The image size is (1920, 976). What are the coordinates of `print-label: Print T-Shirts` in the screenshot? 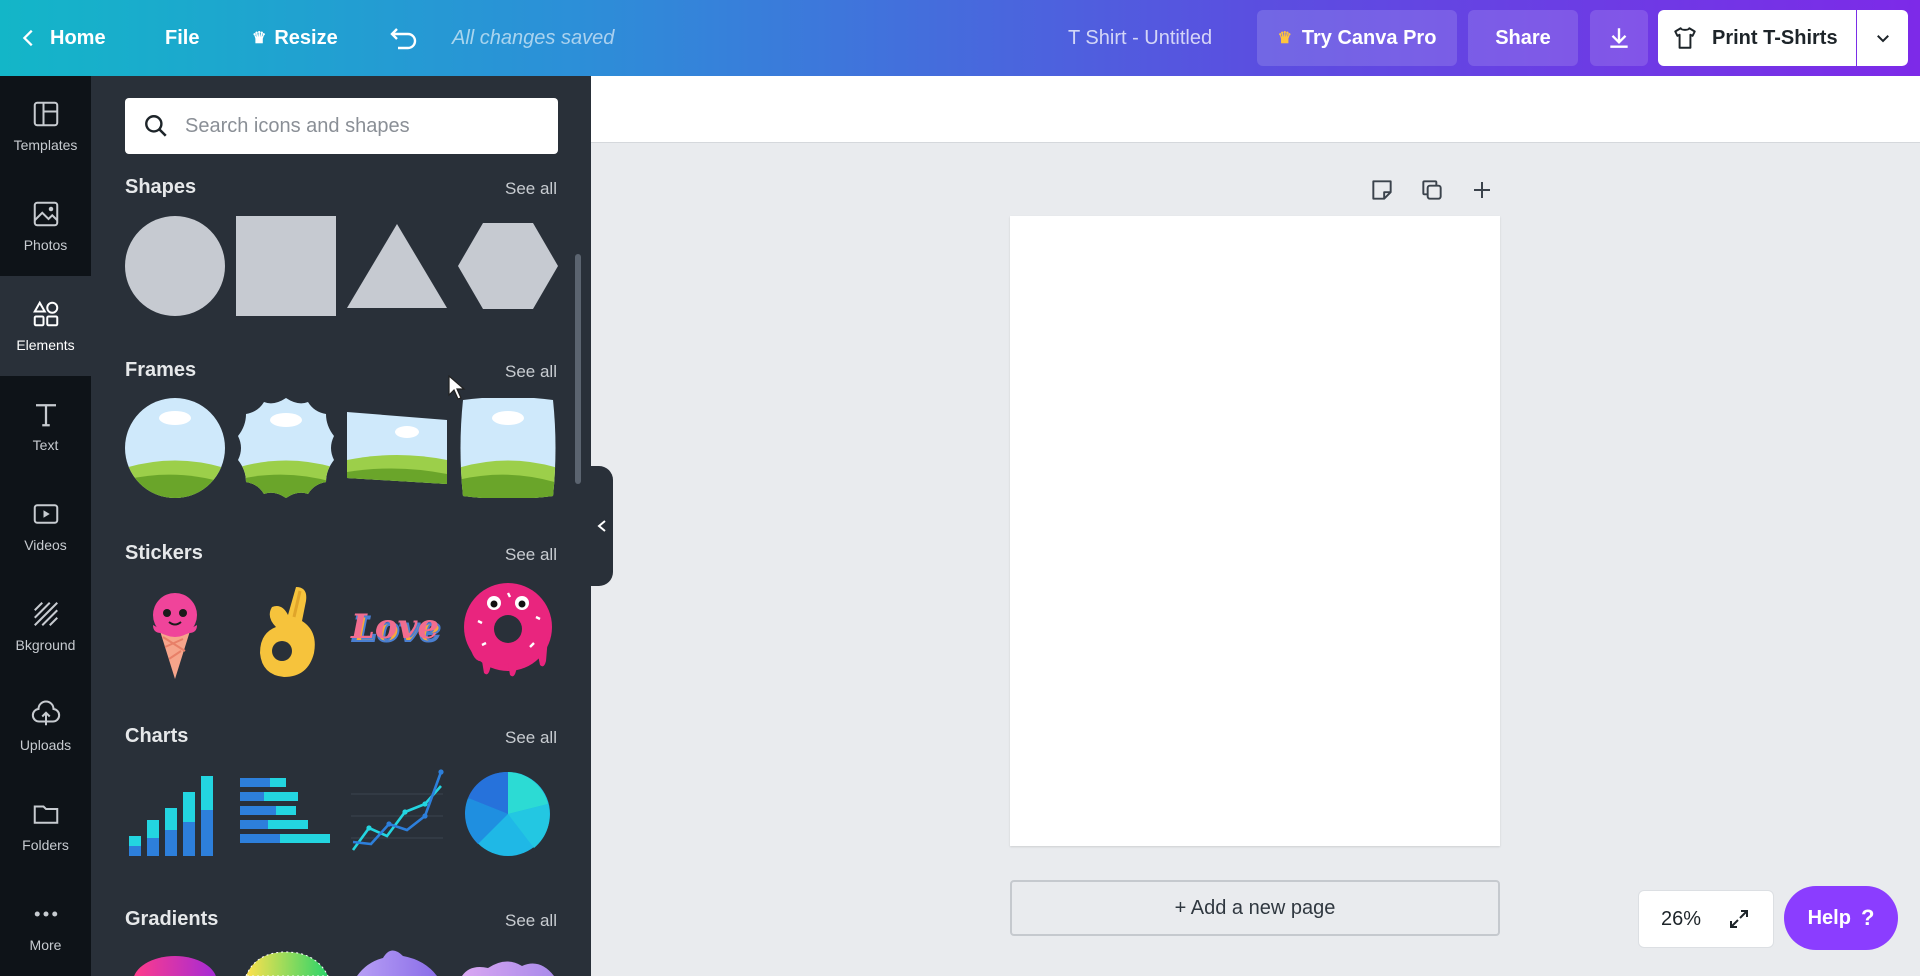 It's located at (1775, 37).